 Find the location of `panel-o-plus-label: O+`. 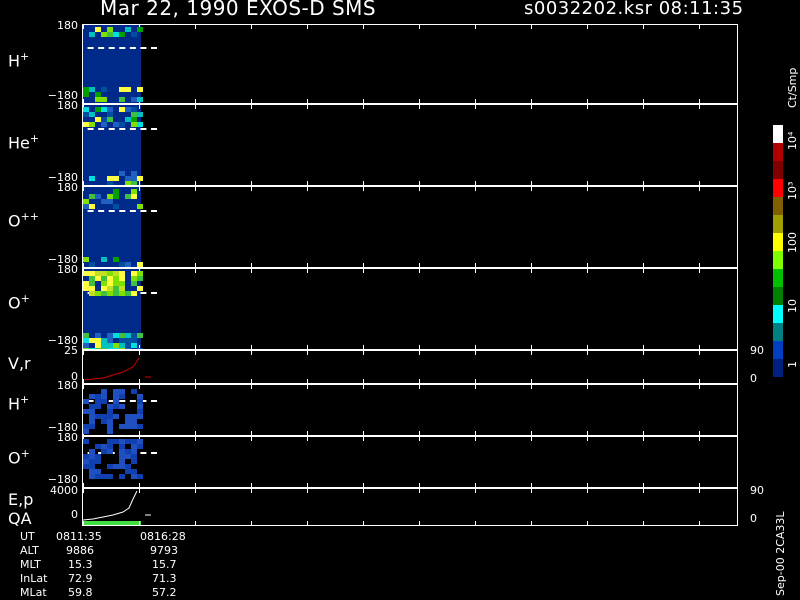

panel-o-plus-label: O+ is located at coordinates (19, 302).